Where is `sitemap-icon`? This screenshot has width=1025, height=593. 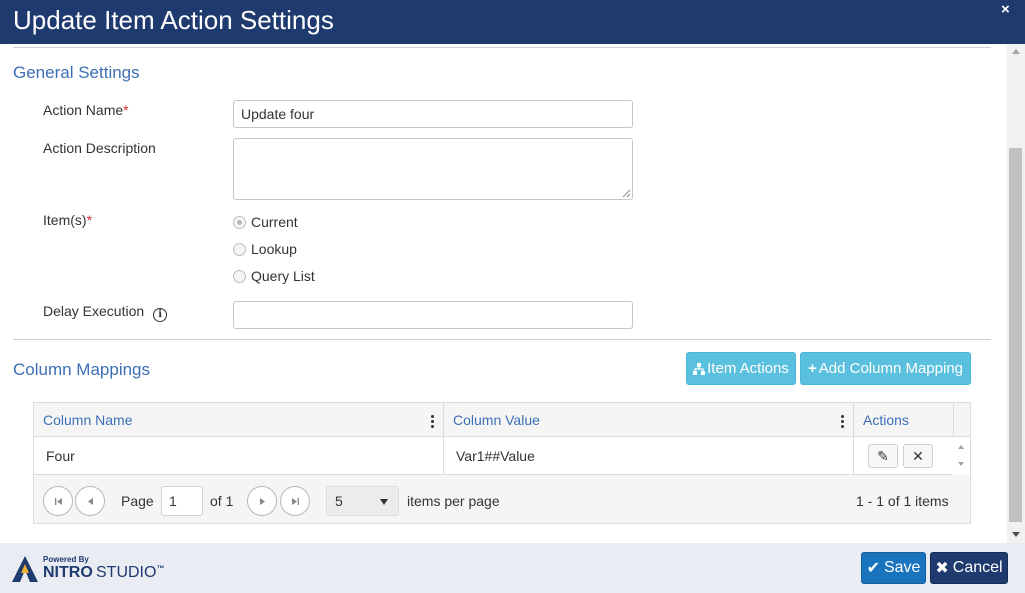 sitemap-icon is located at coordinates (699, 368).